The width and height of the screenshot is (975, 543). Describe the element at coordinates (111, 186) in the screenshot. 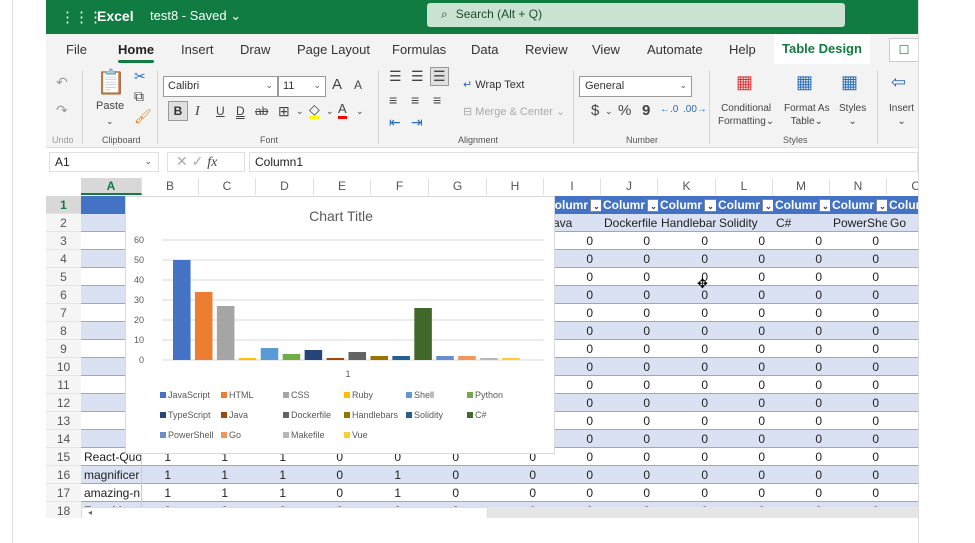

I see `column-header-a: A` at that location.